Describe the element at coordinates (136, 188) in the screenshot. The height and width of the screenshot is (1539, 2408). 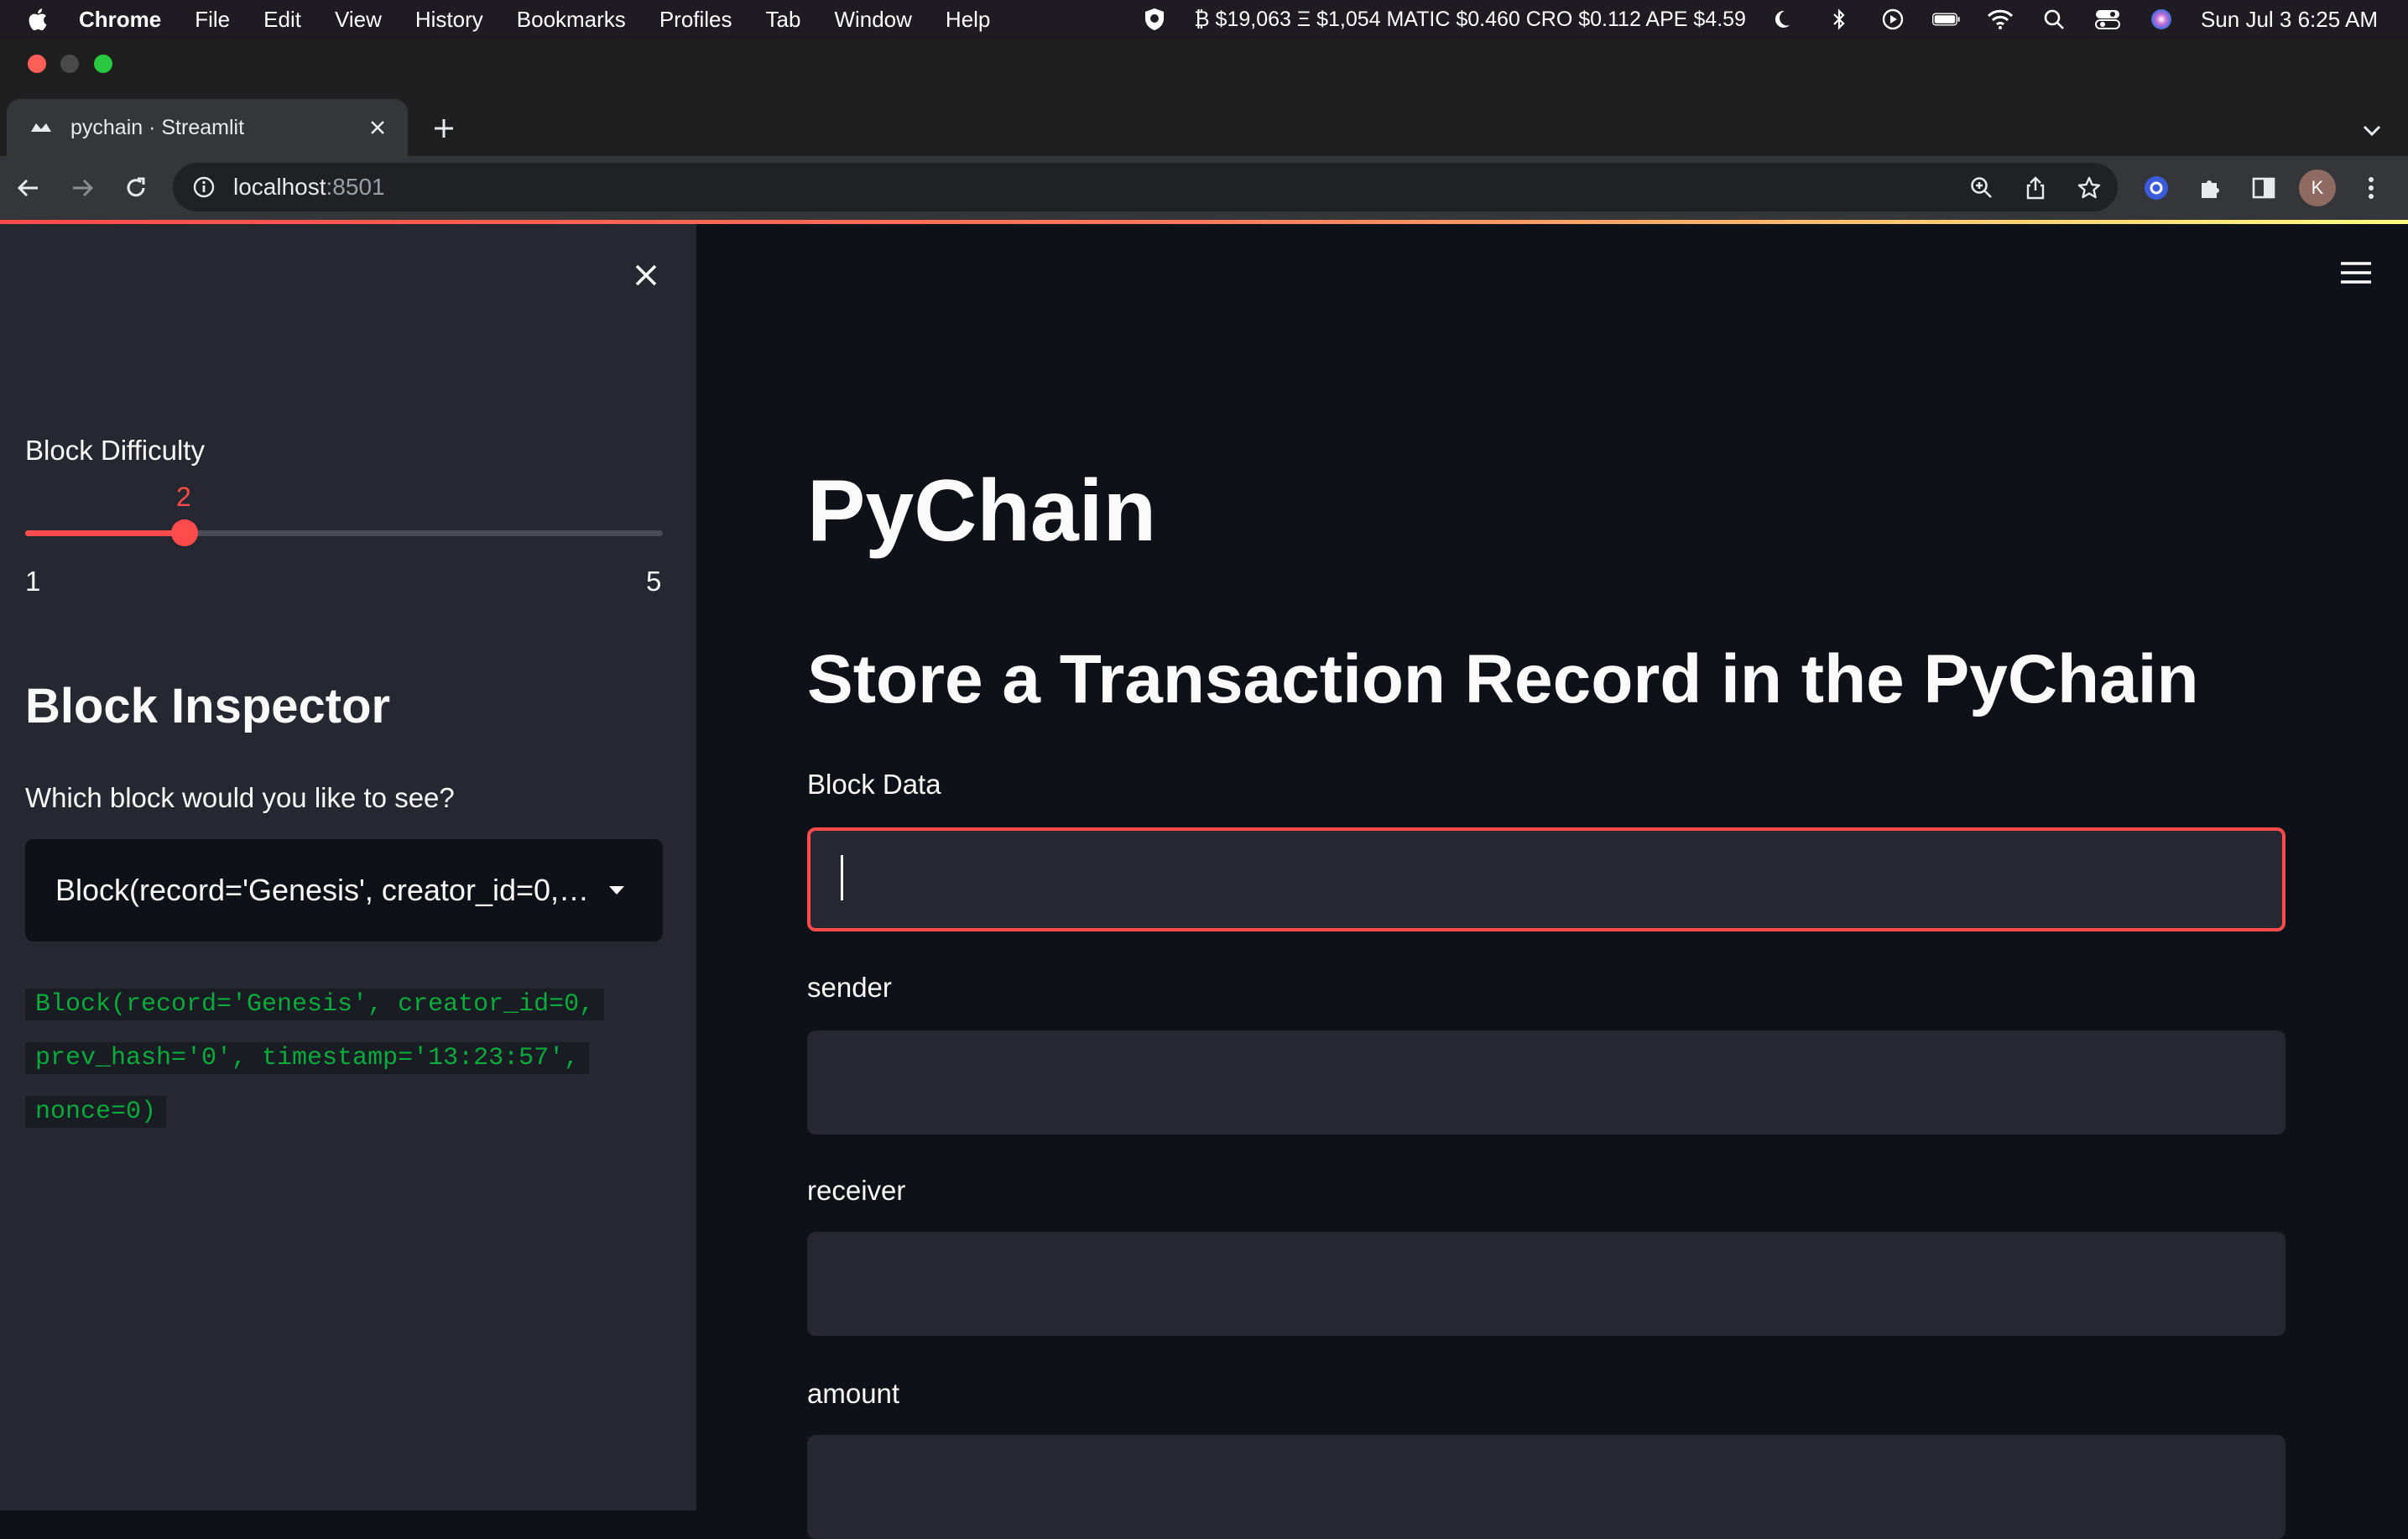
I see `reload-icon` at that location.